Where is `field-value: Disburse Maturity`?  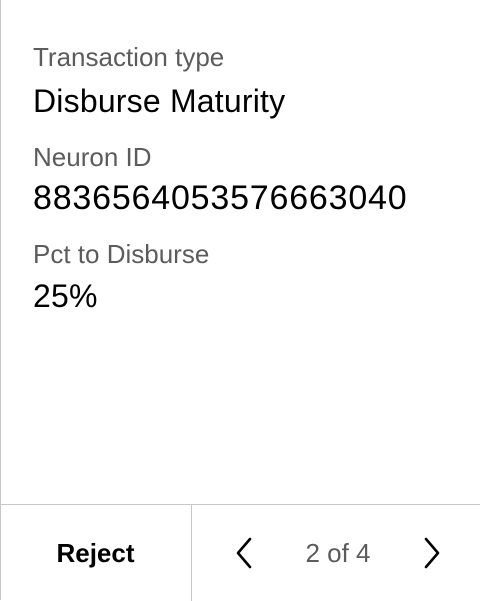 field-value: Disburse Maturity is located at coordinates (159, 101).